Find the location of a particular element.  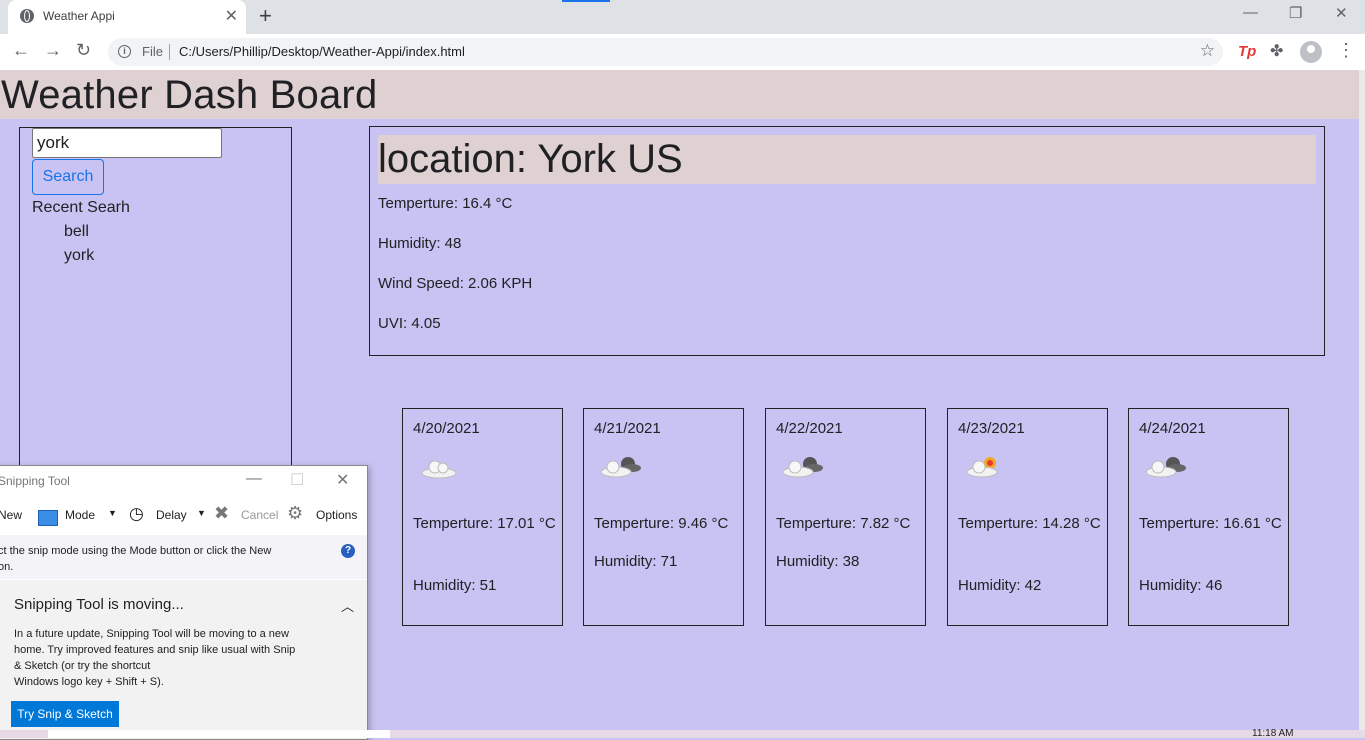

recent-item-york: york is located at coordinates (79, 259).